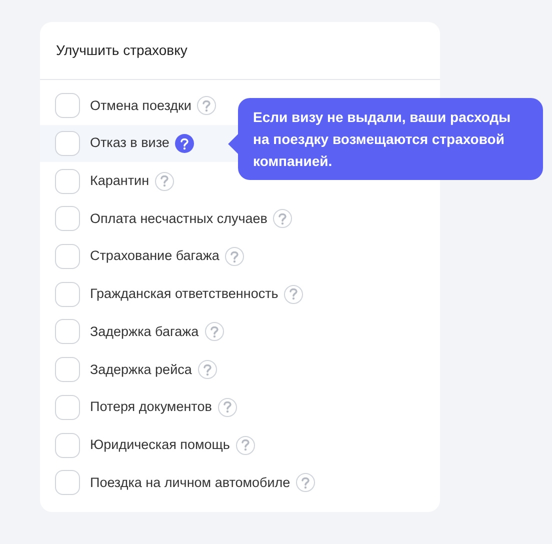 Image resolution: width=552 pixels, height=544 pixels. What do you see at coordinates (390, 139) in the screenshot?
I see `tooltip: Если визу не выдали, ваши расходы на поездку возмещаются страховой компанией.` at bounding box center [390, 139].